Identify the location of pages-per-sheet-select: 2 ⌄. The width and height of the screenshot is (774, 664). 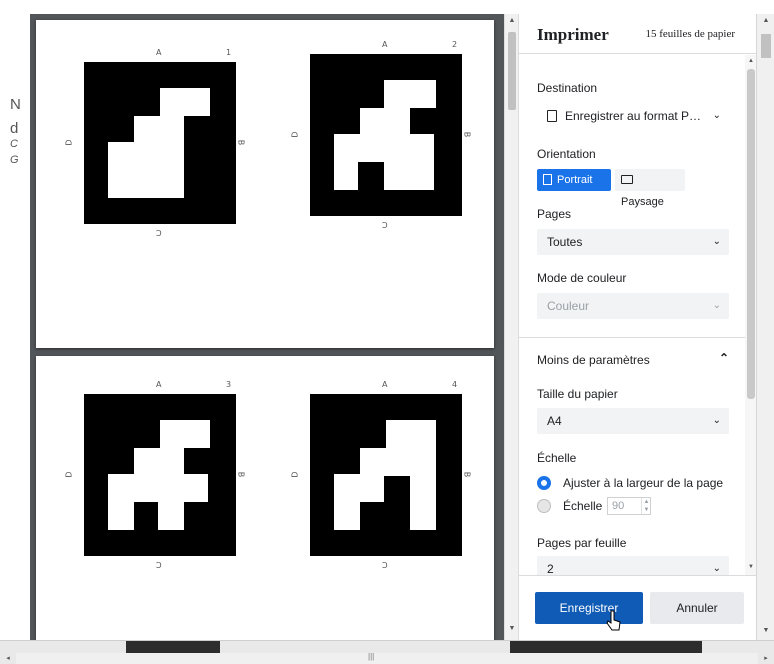
(633, 565).